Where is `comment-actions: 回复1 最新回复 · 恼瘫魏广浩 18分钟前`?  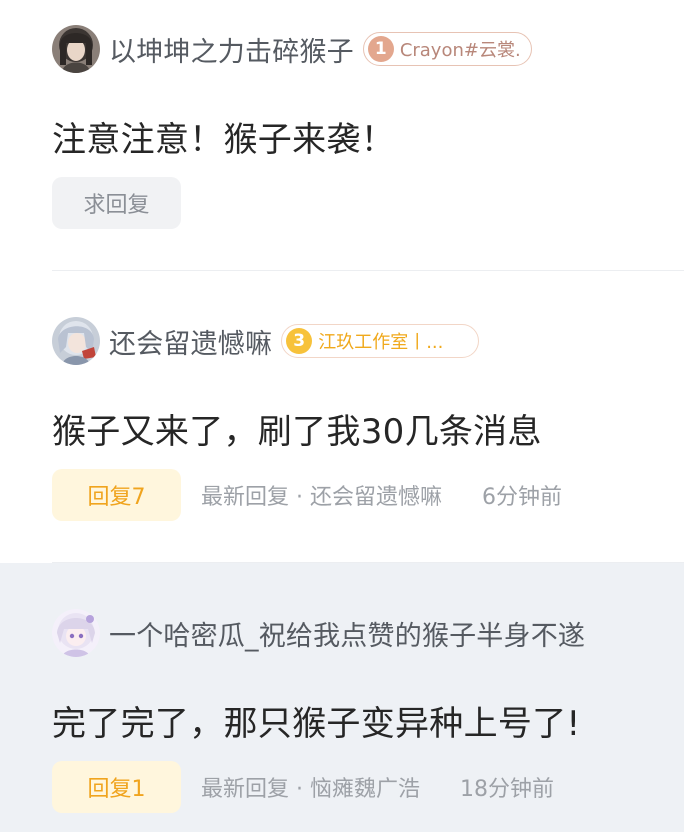 comment-actions: 回复1 最新回复 · 恼瘫魏广浩 18分钟前 is located at coordinates (303, 787).